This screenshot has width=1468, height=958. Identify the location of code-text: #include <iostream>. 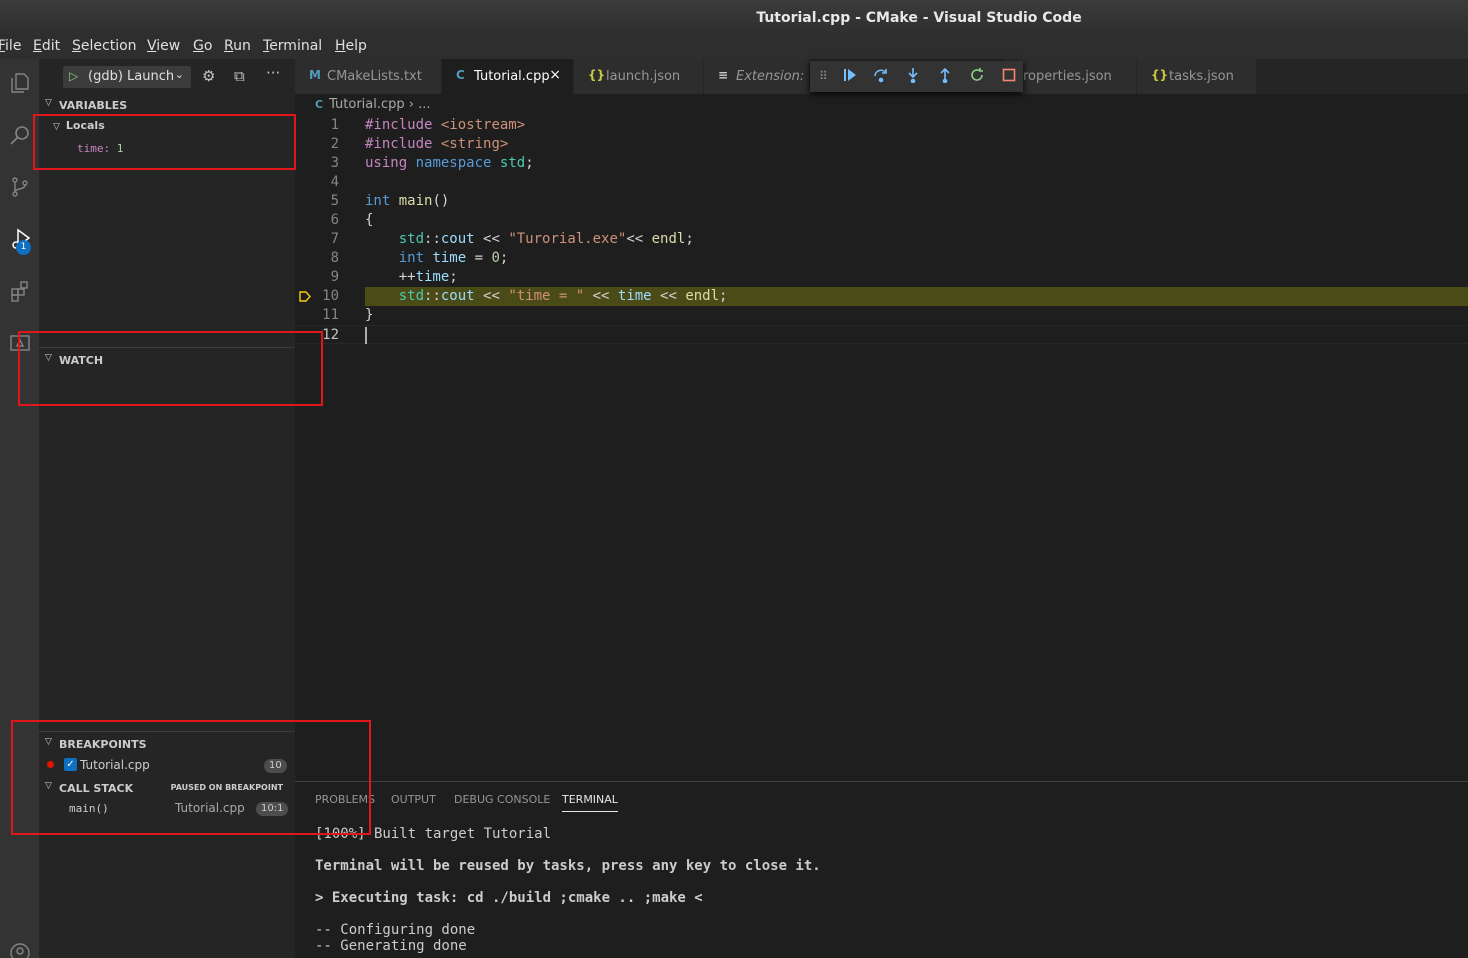
(445, 125).